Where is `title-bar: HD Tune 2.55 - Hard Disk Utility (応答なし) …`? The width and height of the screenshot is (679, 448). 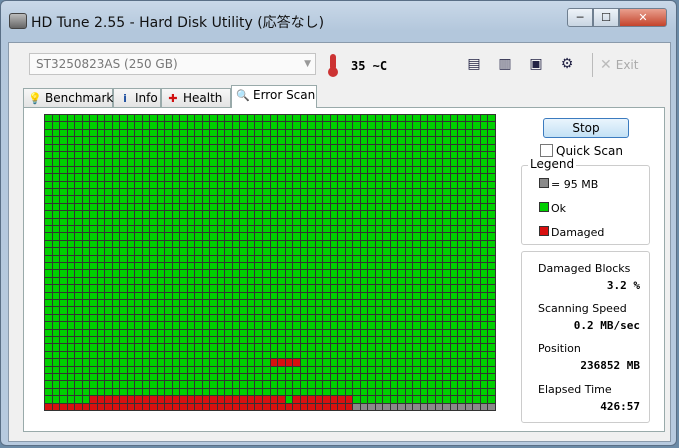
title-bar: HD Tune 2.55 - Hard Disk Utility (応答なし) … is located at coordinates (338, 21).